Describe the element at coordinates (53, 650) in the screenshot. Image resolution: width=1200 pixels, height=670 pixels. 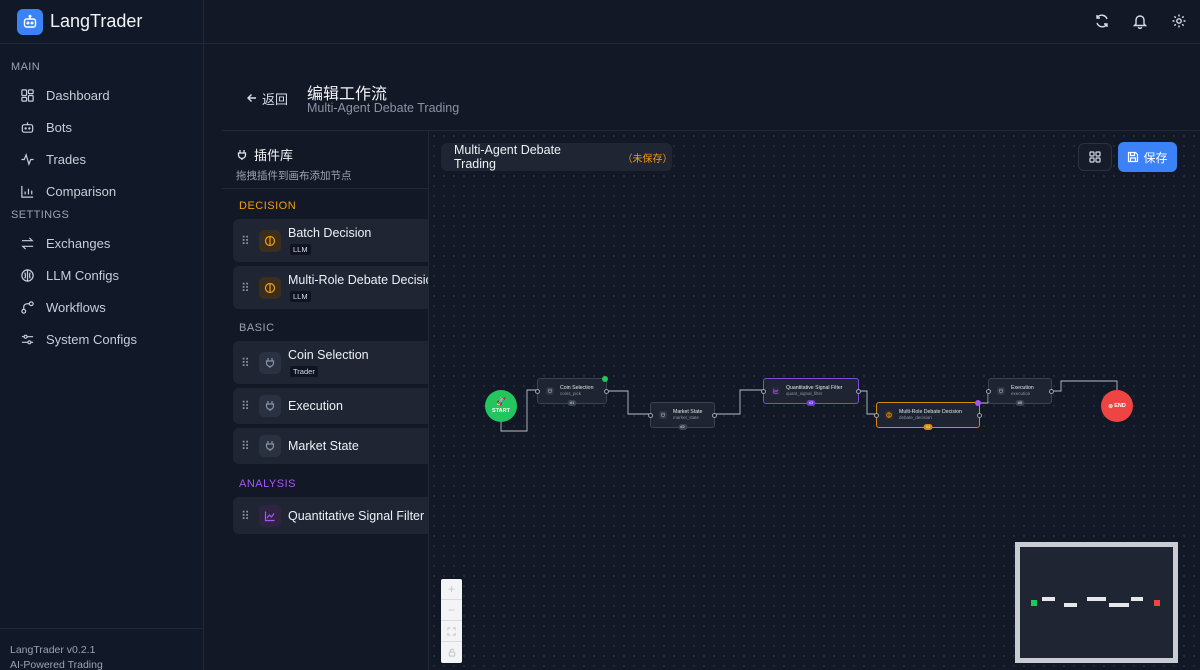
I see `app-version: LangTrader v0.2.1` at that location.